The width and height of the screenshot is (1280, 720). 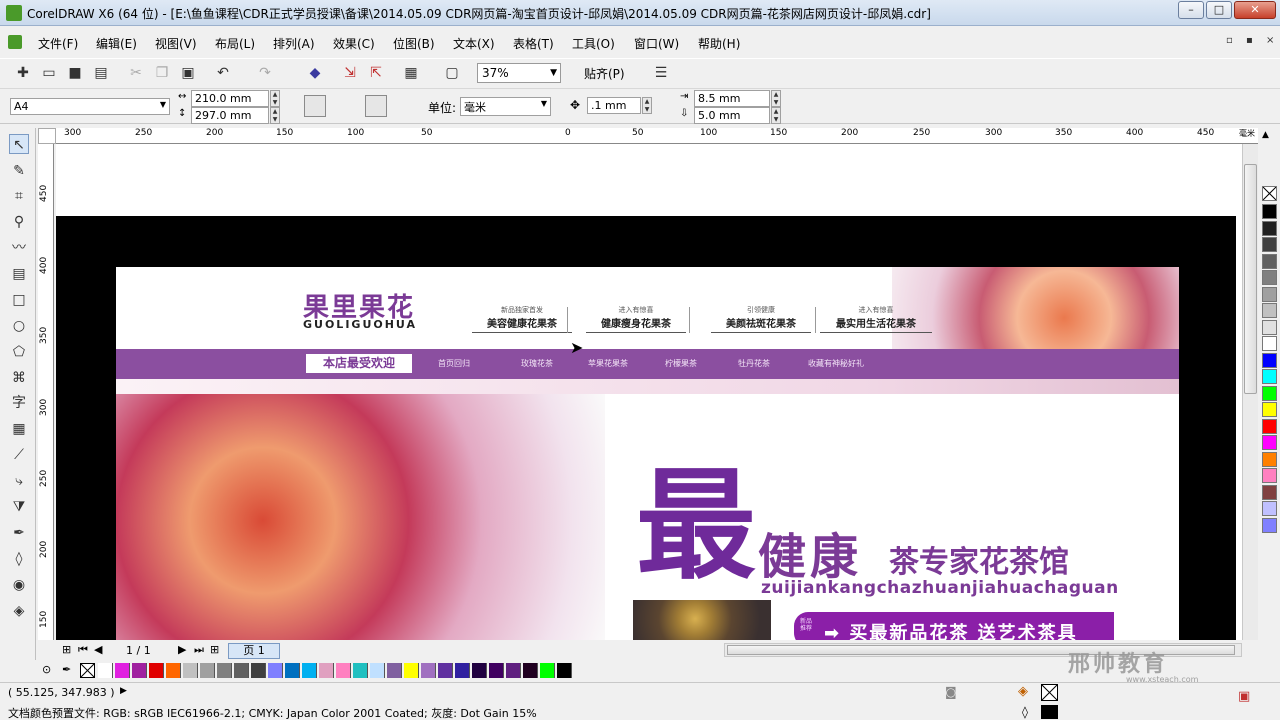 I want to click on interactive-fill-icon: ◈, so click(x=19, y=611).